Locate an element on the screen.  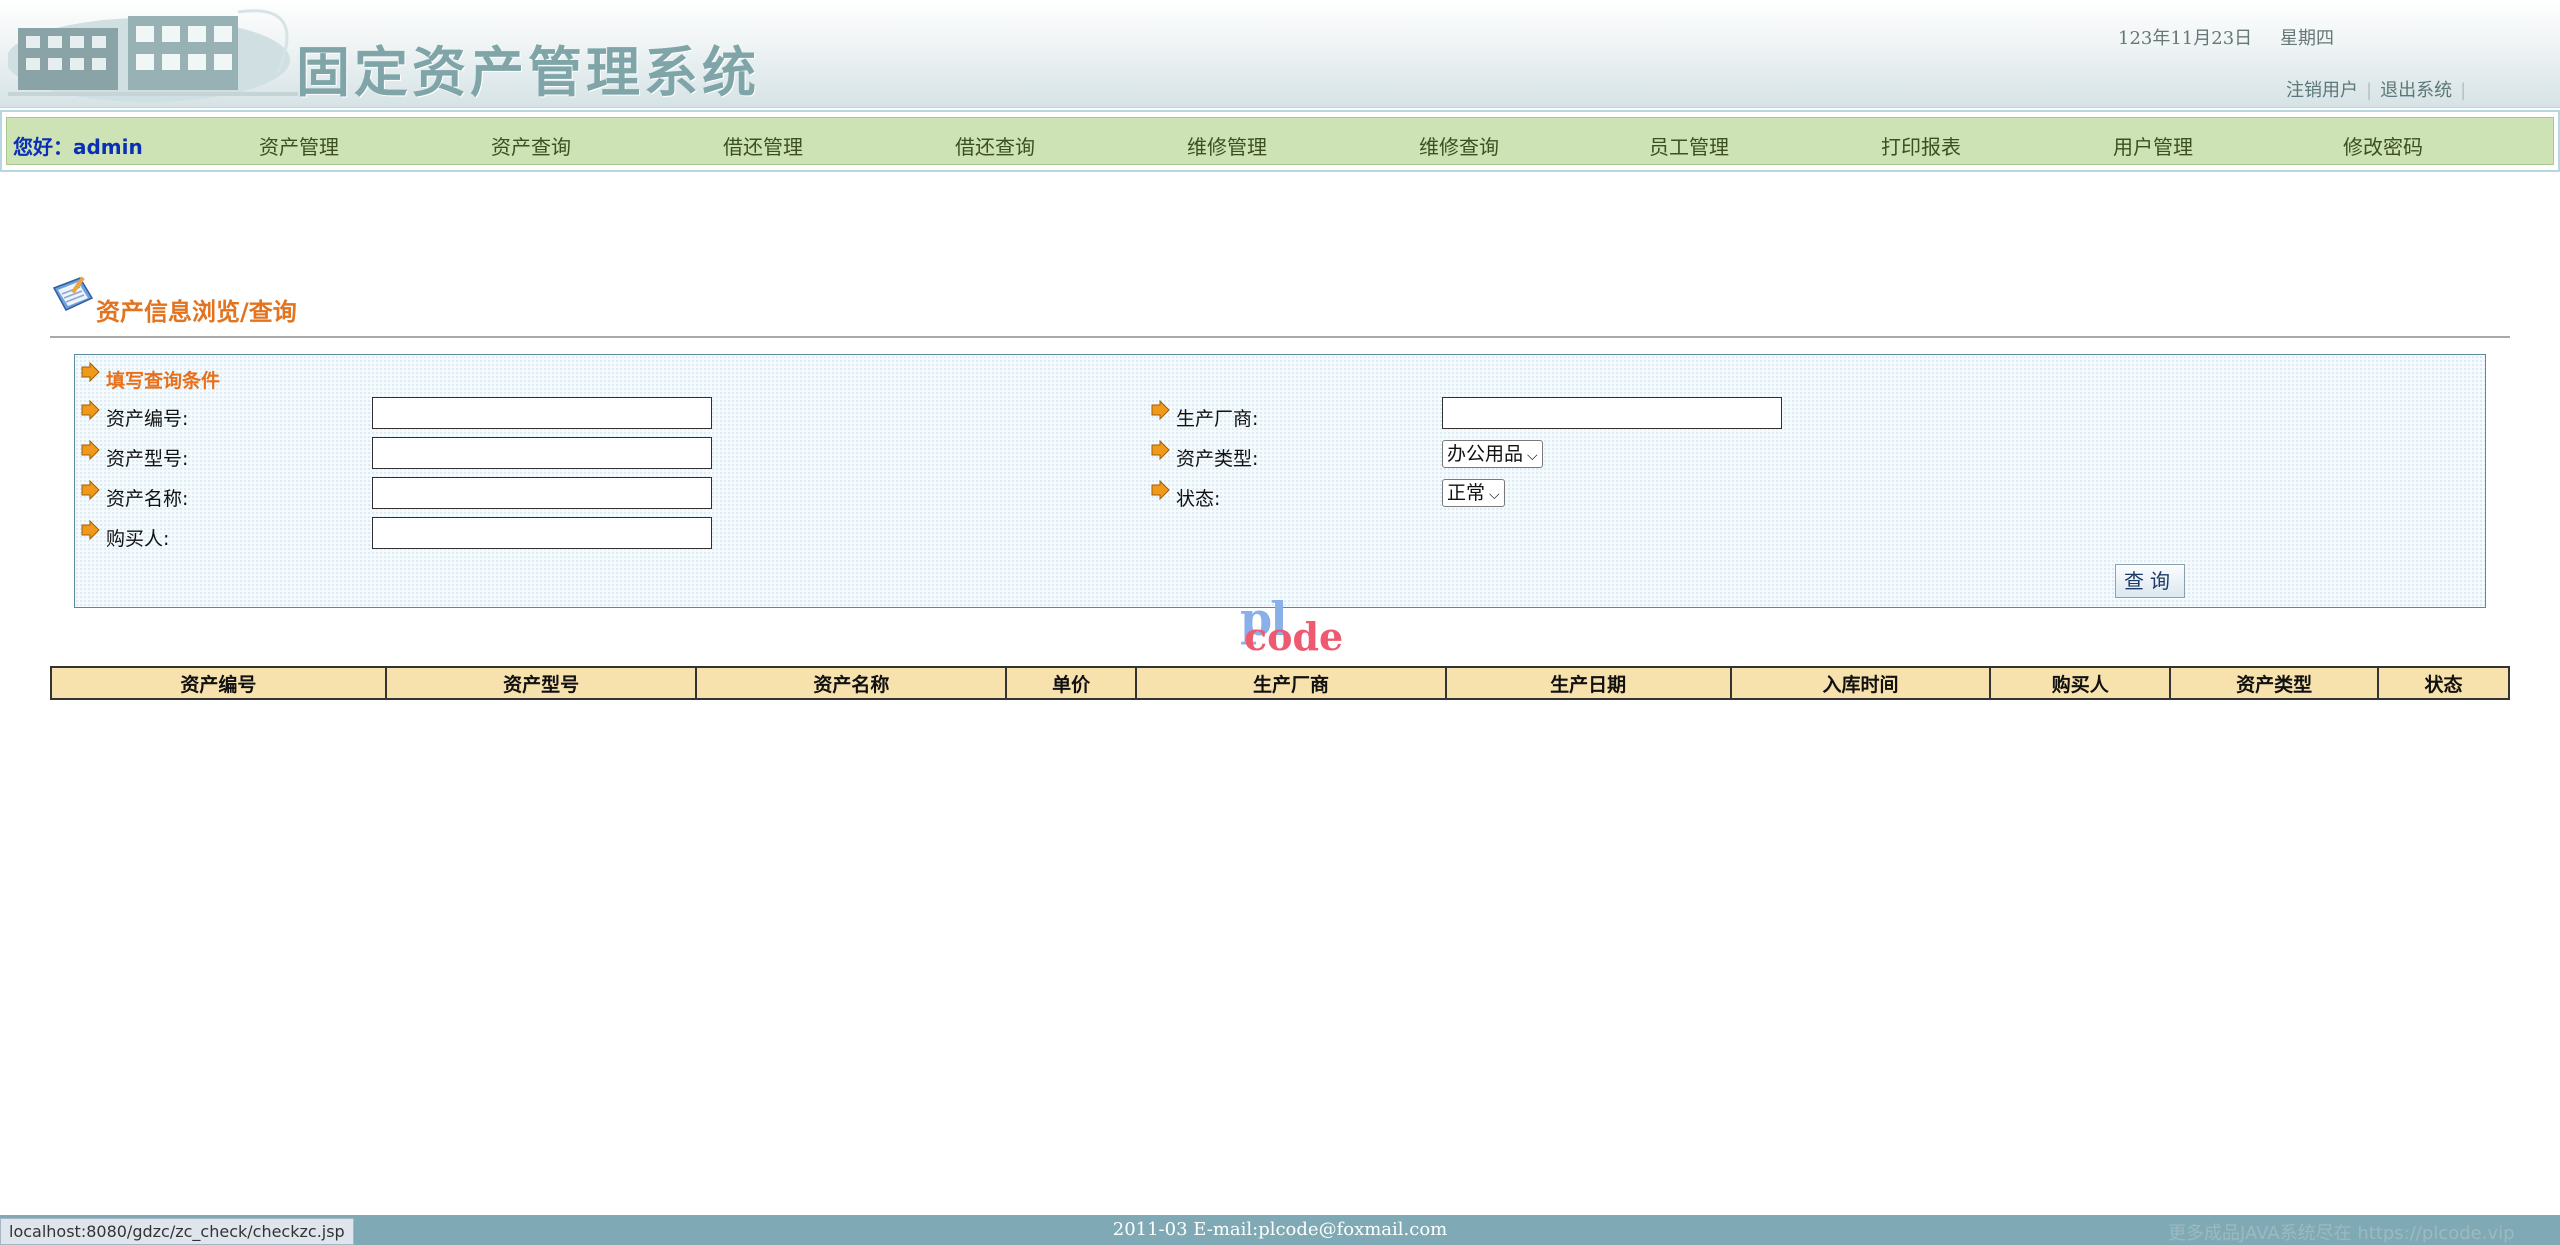
nav-item-borrow-query: 借还查询 is located at coordinates (995, 145).